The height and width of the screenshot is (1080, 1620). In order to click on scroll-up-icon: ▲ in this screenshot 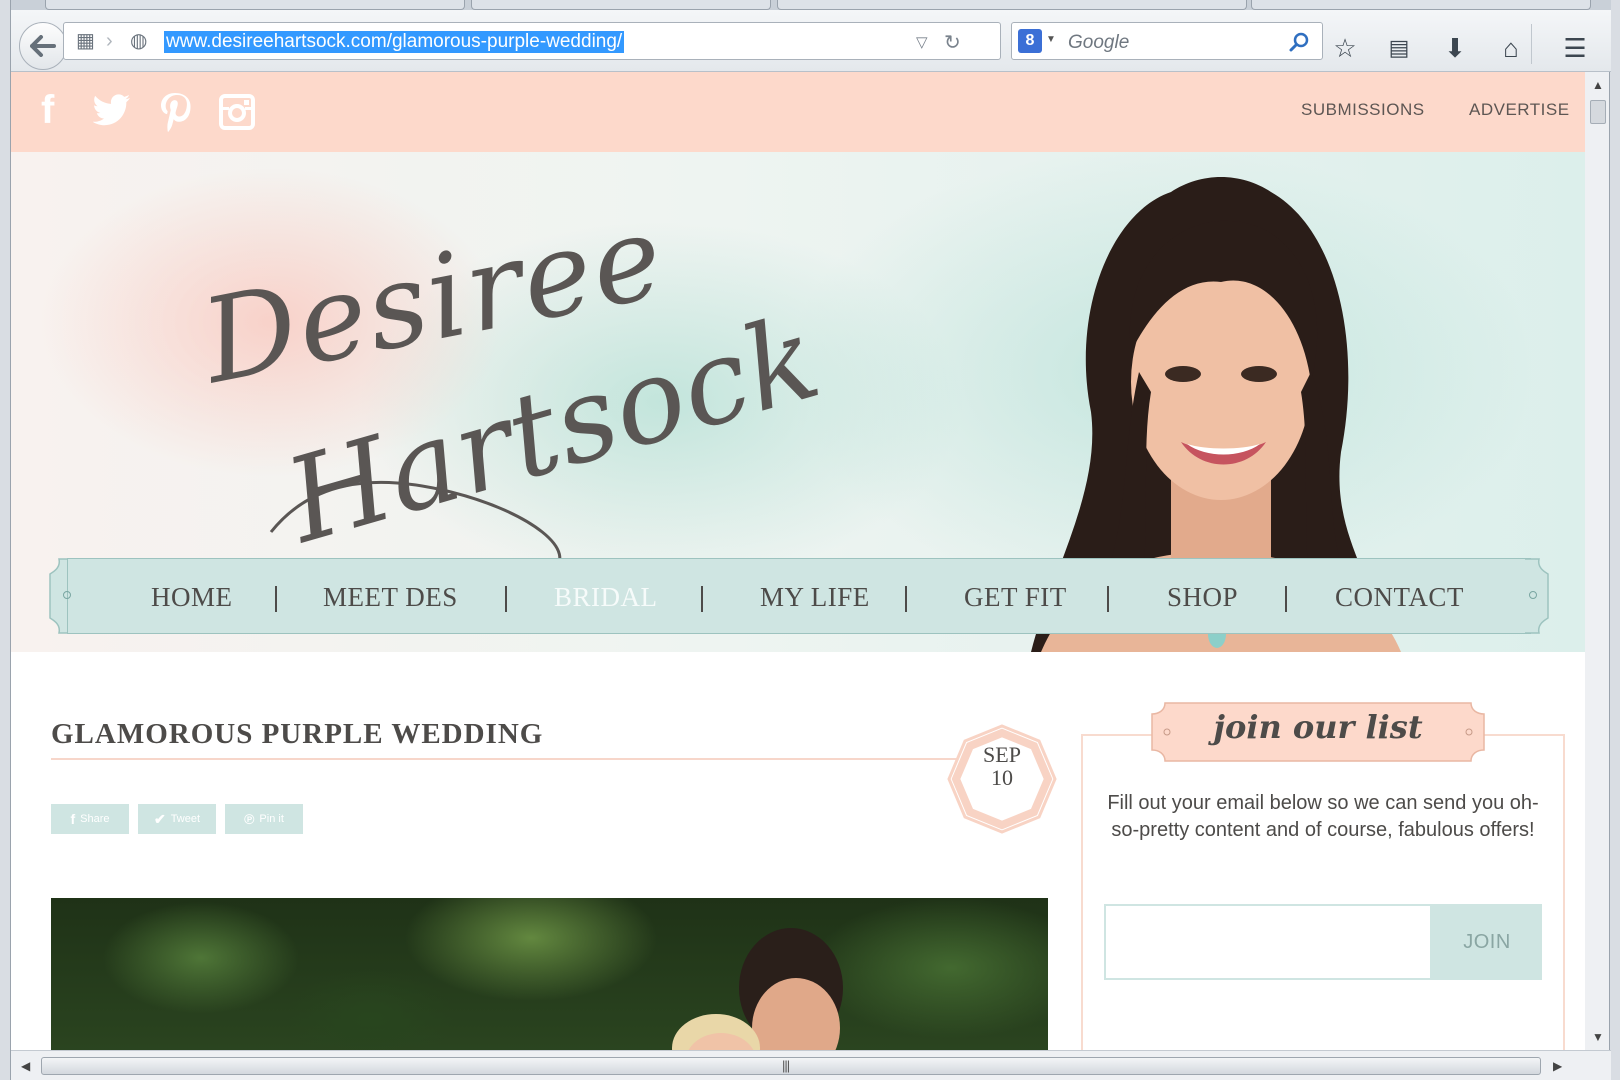, I will do `click(1598, 85)`.